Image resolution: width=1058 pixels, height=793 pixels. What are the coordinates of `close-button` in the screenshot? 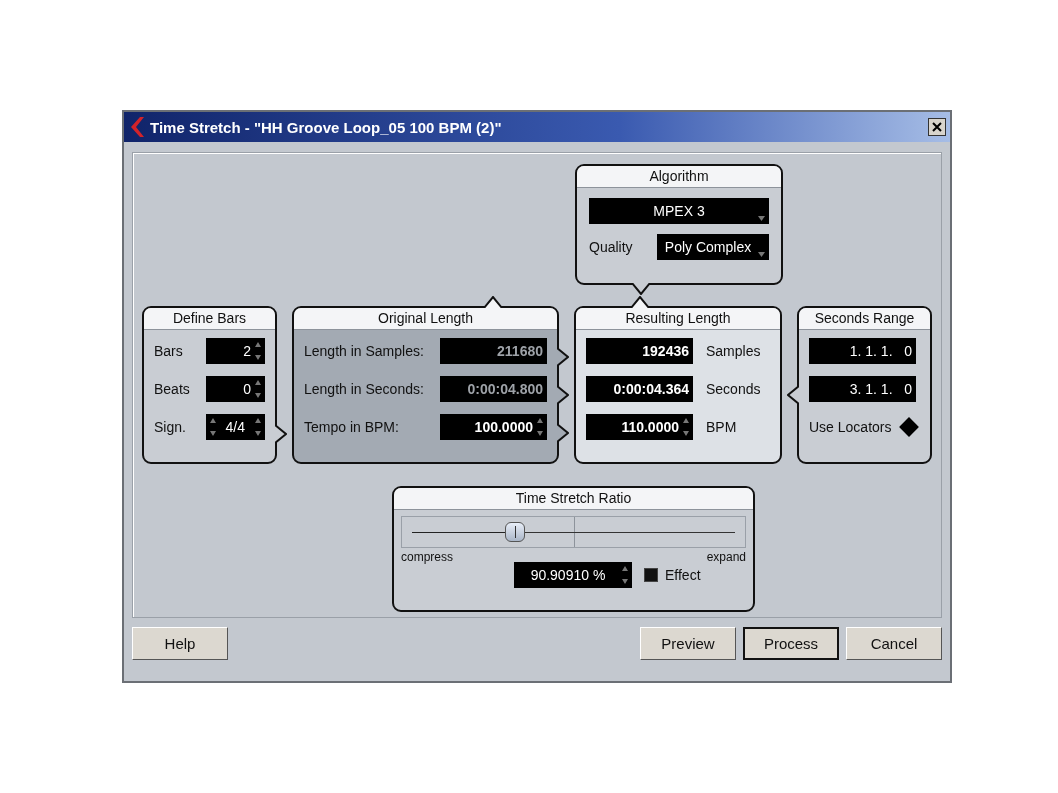 It's located at (937, 127).